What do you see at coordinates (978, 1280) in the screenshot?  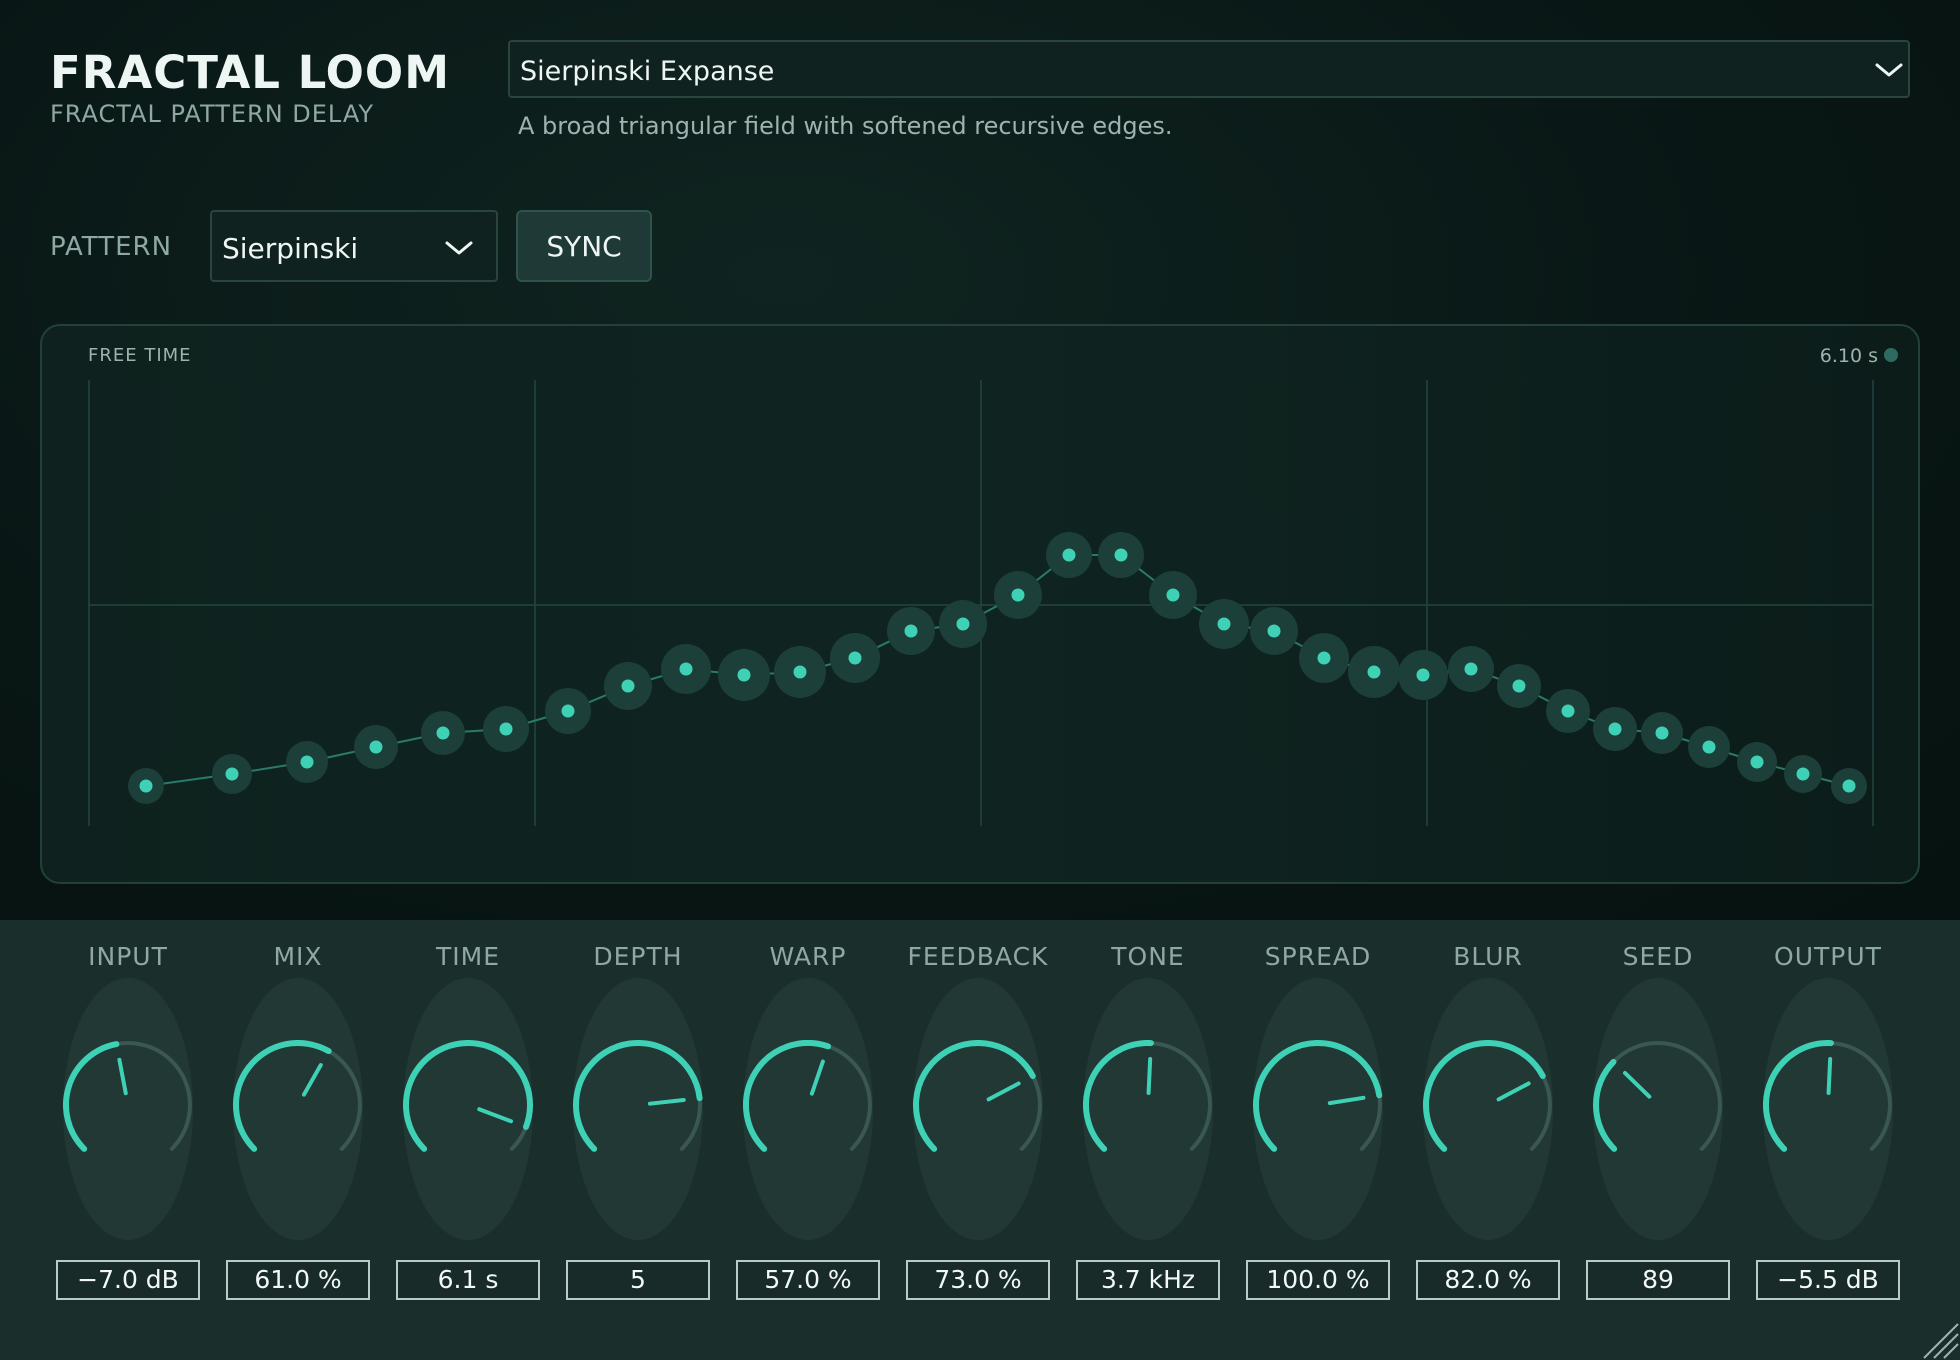 I see `knob-value-field: 73.0 %` at bounding box center [978, 1280].